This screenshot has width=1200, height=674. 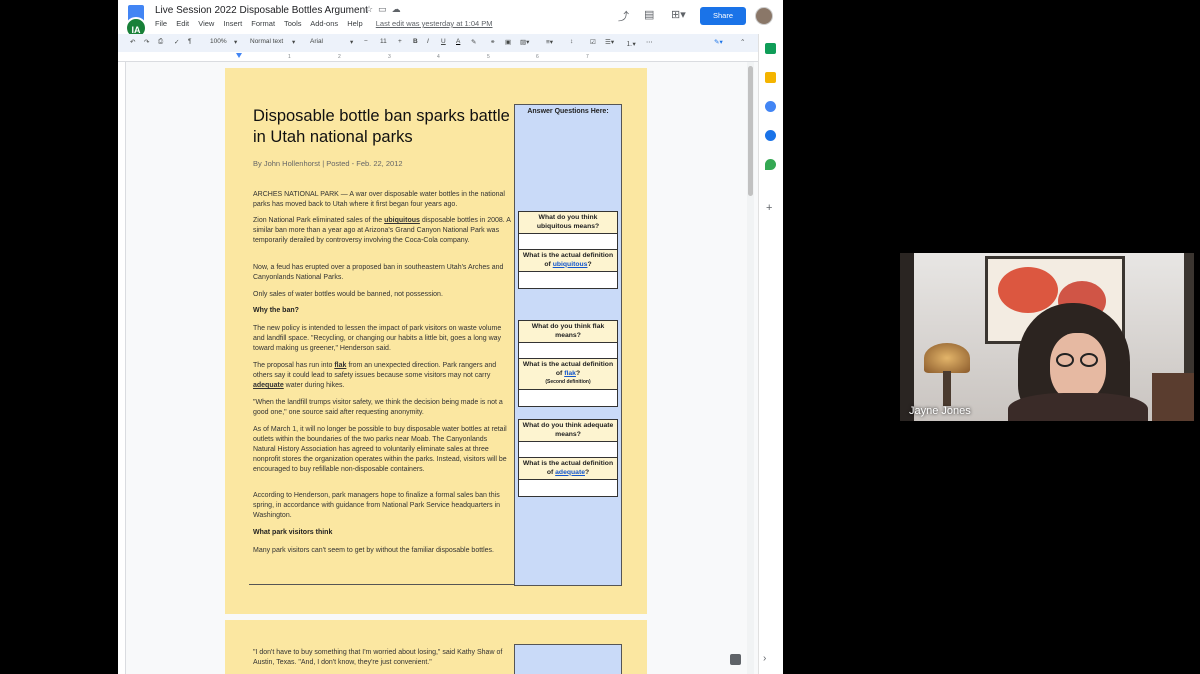 I want to click on line-spacing-icon: ↕, so click(x=571, y=41).